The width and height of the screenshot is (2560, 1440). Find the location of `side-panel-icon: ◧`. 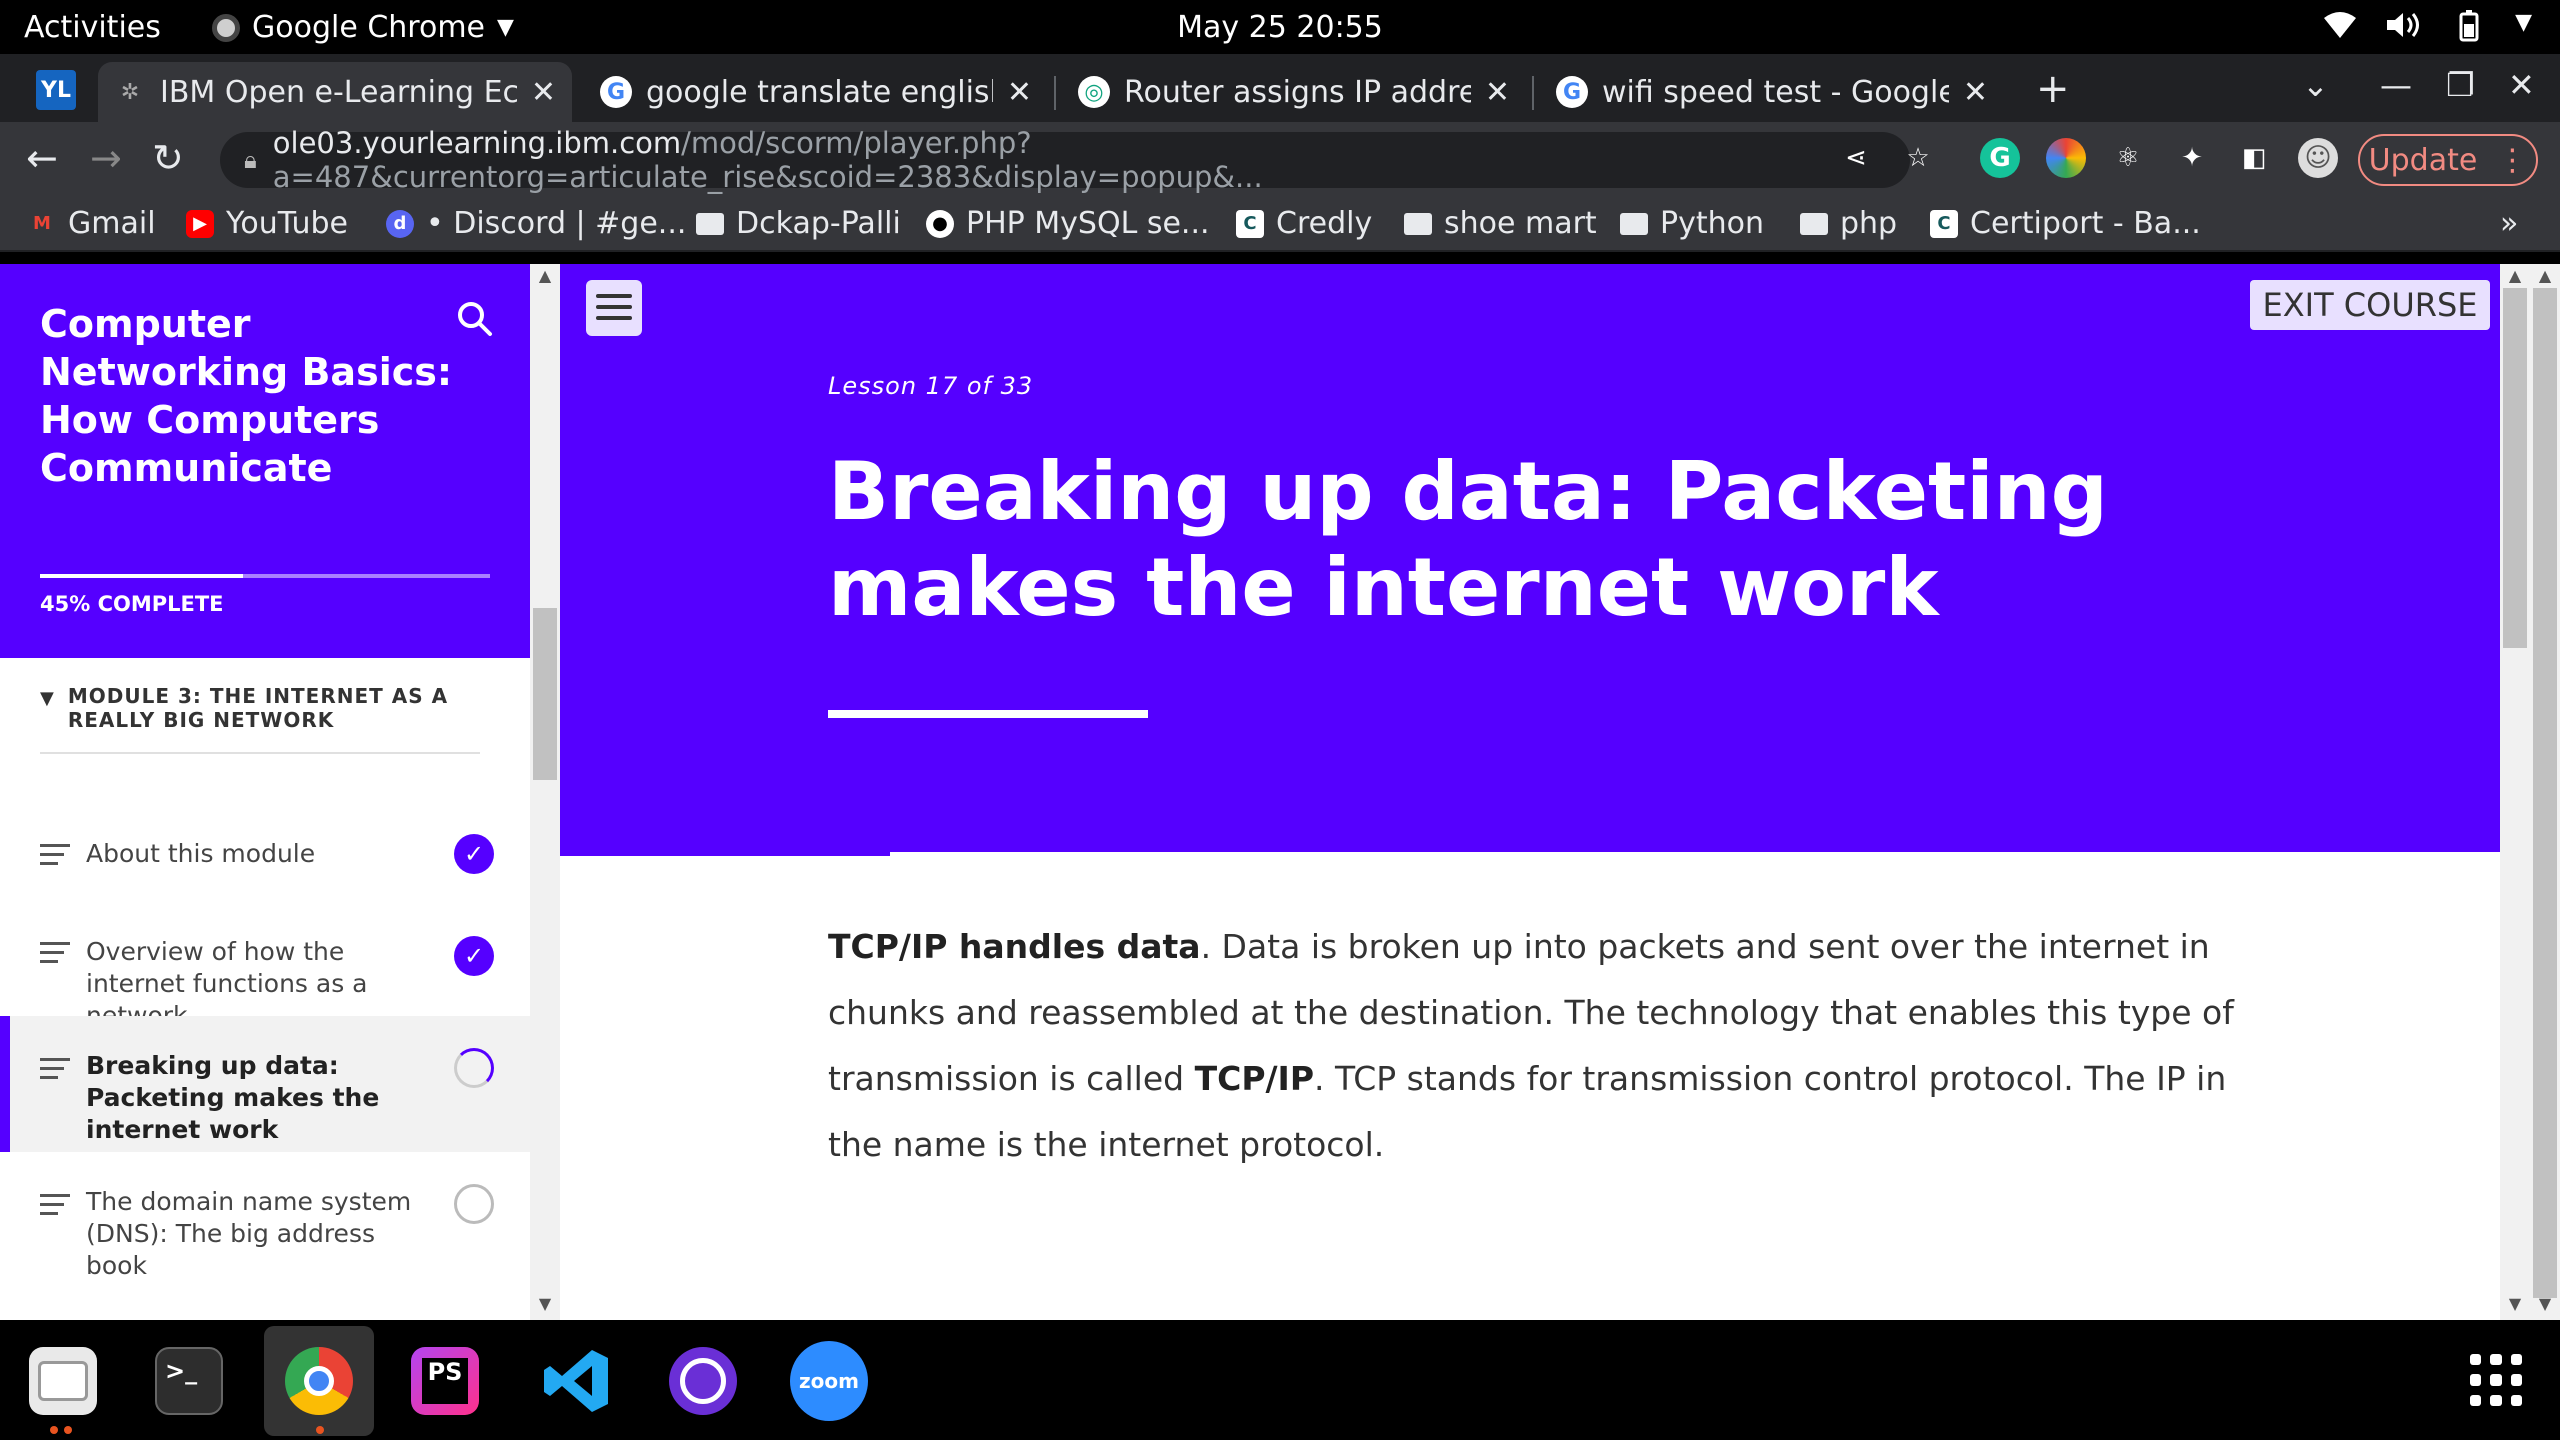

side-panel-icon: ◧ is located at coordinates (2254, 158).